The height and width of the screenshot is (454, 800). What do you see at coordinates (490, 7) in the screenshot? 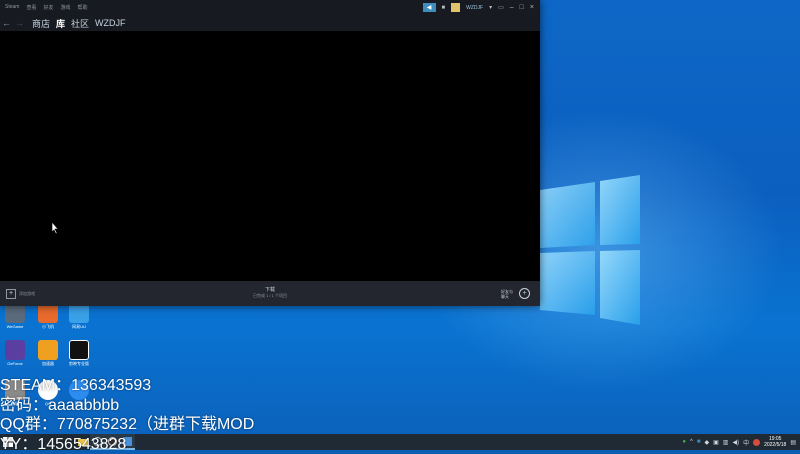
I see `chevron-down-icon: ▾` at bounding box center [490, 7].